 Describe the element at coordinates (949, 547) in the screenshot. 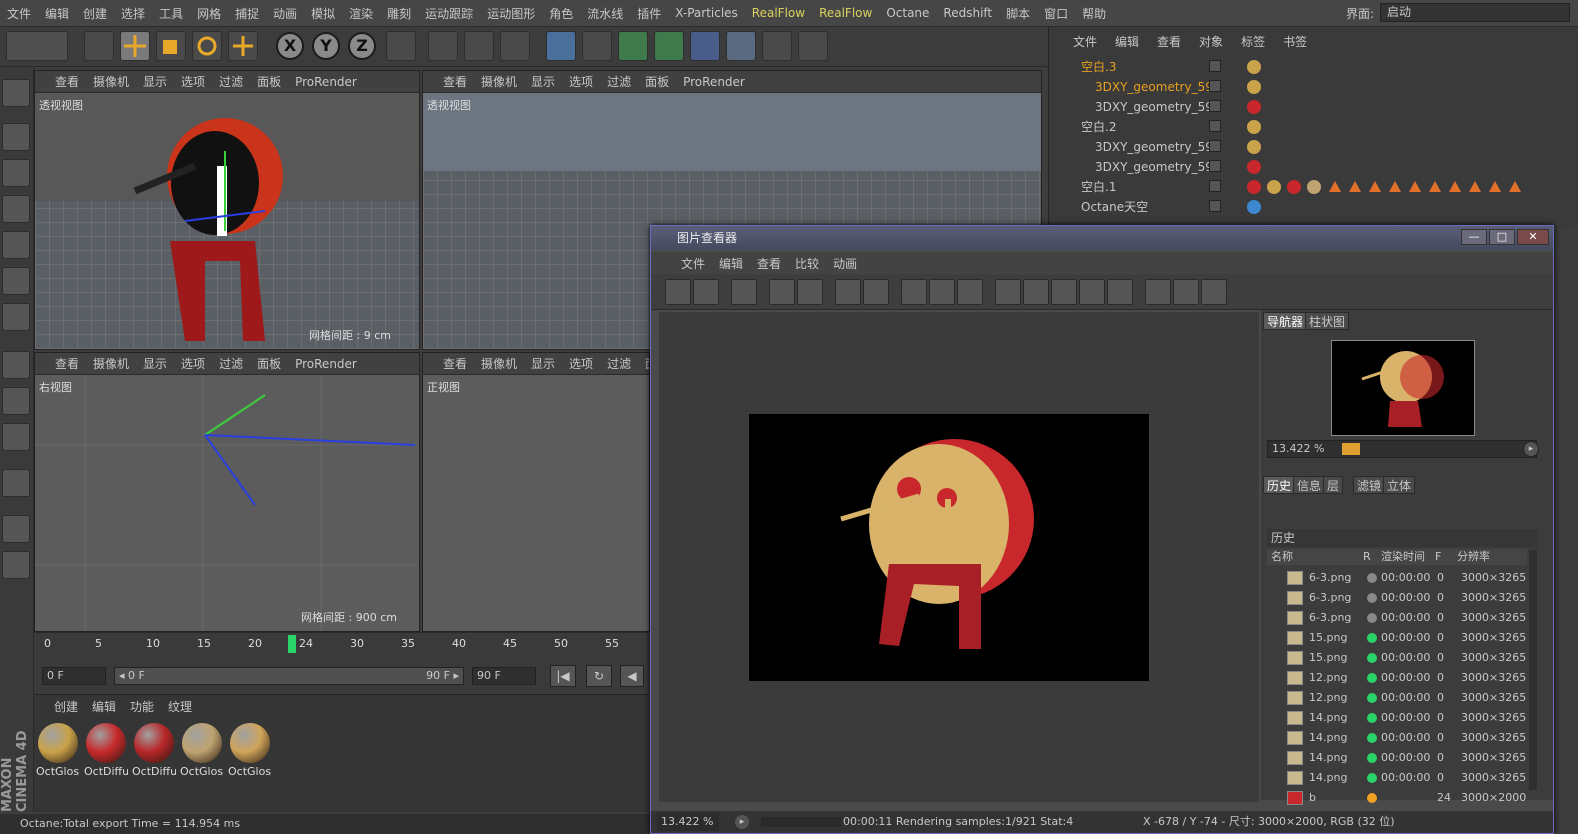

I see `render-image` at that location.